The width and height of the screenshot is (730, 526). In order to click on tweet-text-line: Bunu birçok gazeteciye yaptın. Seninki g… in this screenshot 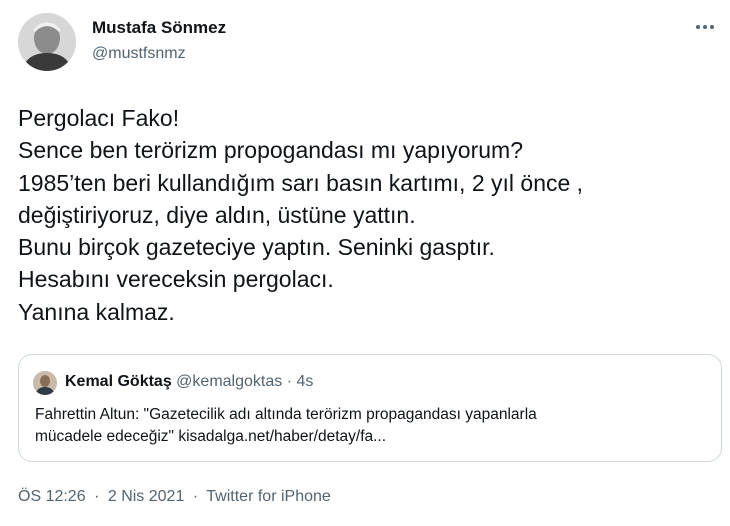, I will do `click(256, 247)`.